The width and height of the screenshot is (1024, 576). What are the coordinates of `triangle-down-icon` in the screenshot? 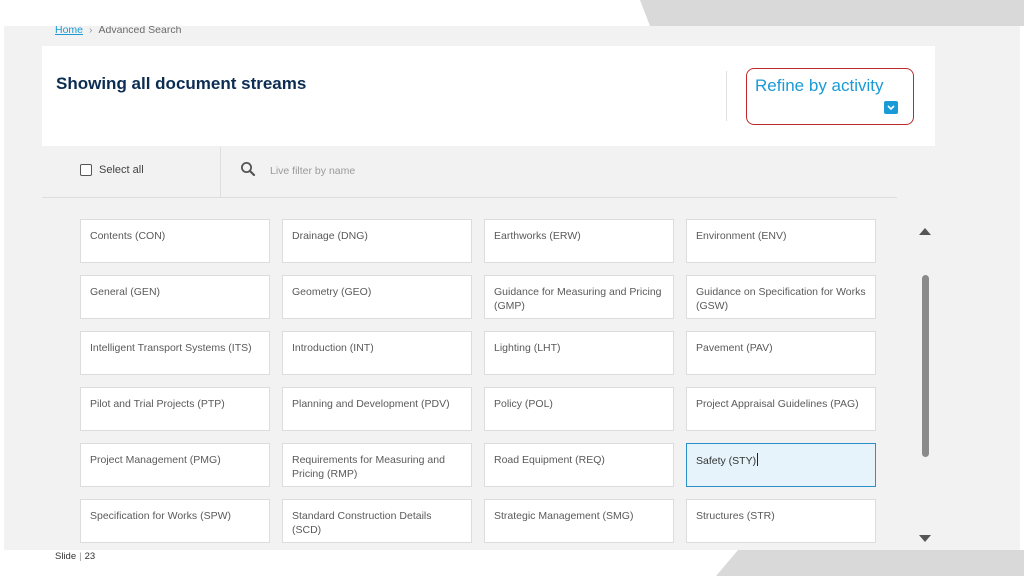 It's located at (925, 536).